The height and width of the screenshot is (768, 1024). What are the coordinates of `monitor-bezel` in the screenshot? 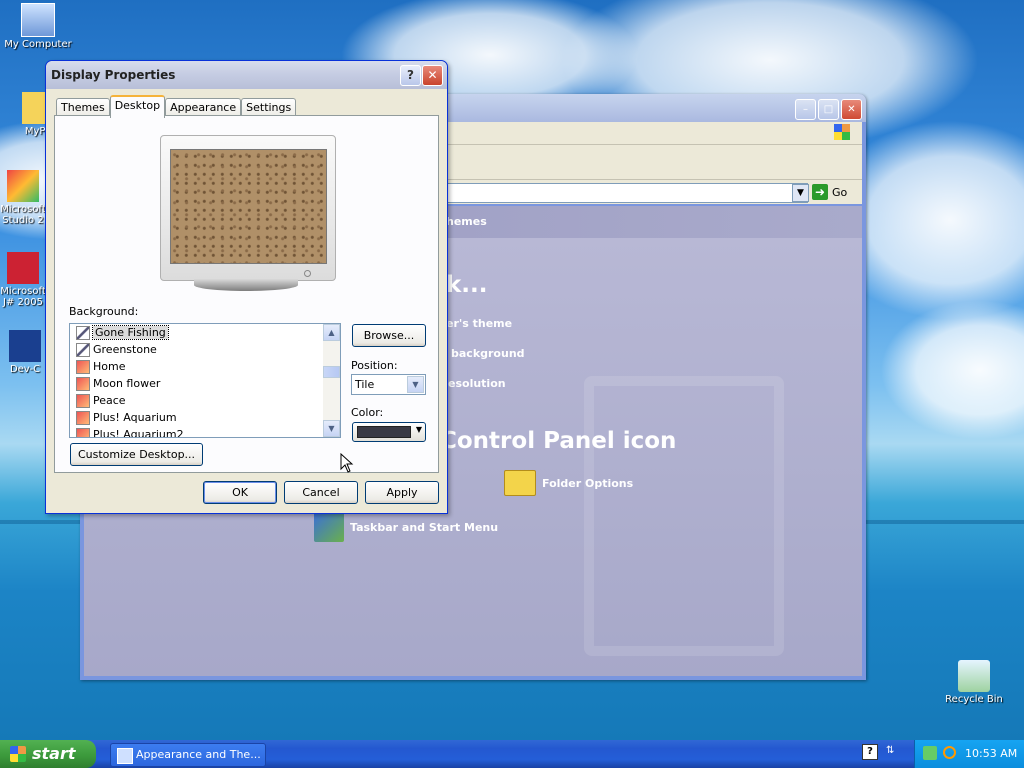 It's located at (248, 208).